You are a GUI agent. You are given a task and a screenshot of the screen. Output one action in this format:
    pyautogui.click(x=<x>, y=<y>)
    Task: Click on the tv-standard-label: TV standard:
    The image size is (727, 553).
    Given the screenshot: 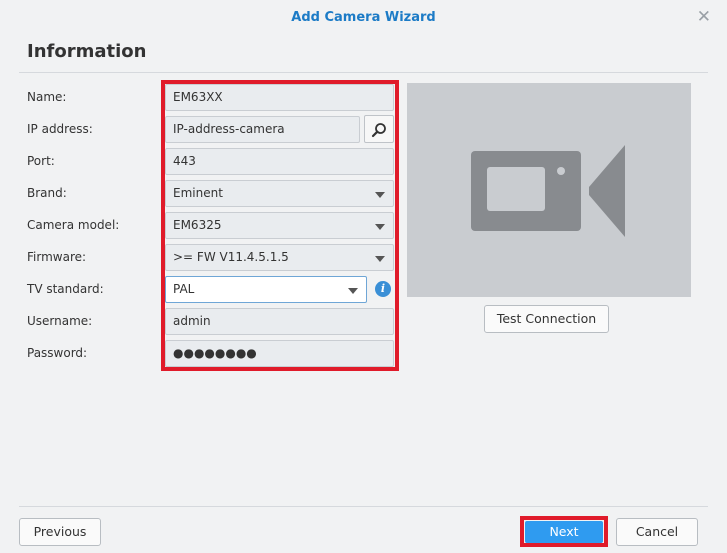 What is the action you would take?
    pyautogui.click(x=65, y=289)
    